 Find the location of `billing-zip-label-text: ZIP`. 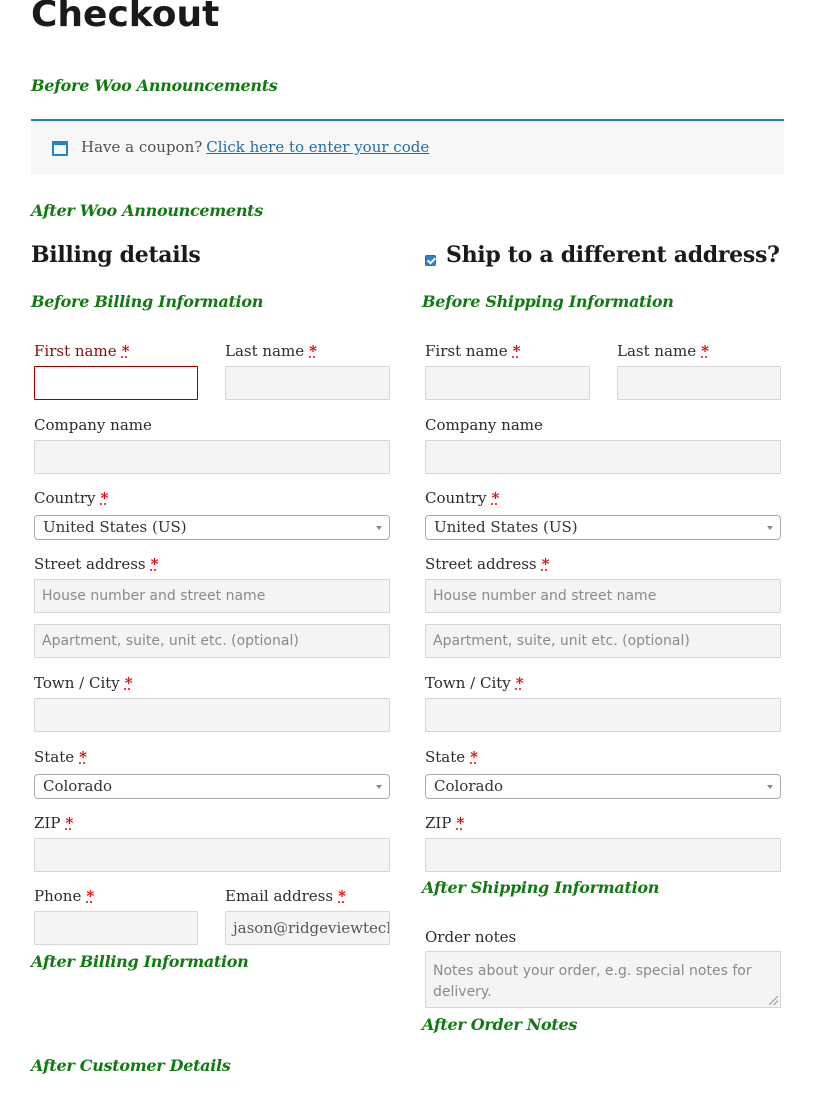

billing-zip-label-text: ZIP is located at coordinates (47, 823).